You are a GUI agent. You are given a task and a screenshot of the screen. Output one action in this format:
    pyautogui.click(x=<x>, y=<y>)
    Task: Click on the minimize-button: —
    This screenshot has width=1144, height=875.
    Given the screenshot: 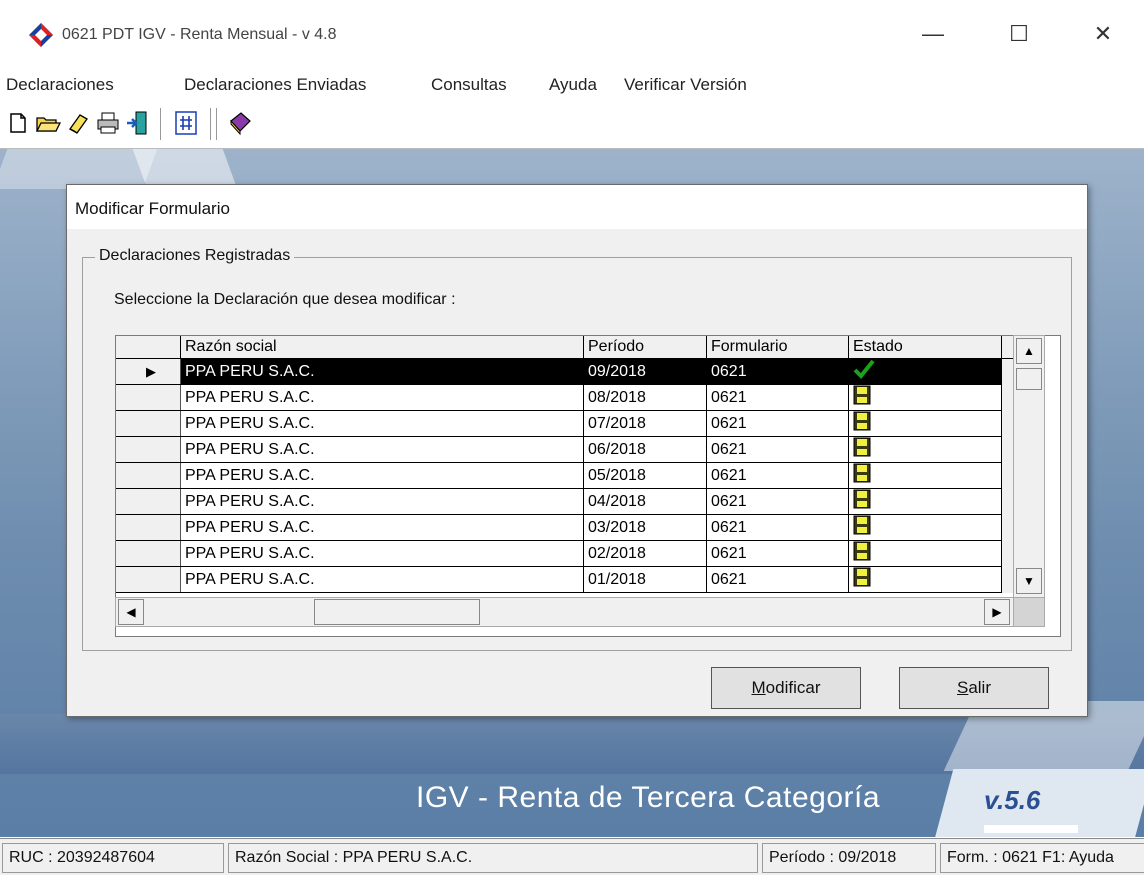 What is the action you would take?
    pyautogui.click(x=933, y=34)
    